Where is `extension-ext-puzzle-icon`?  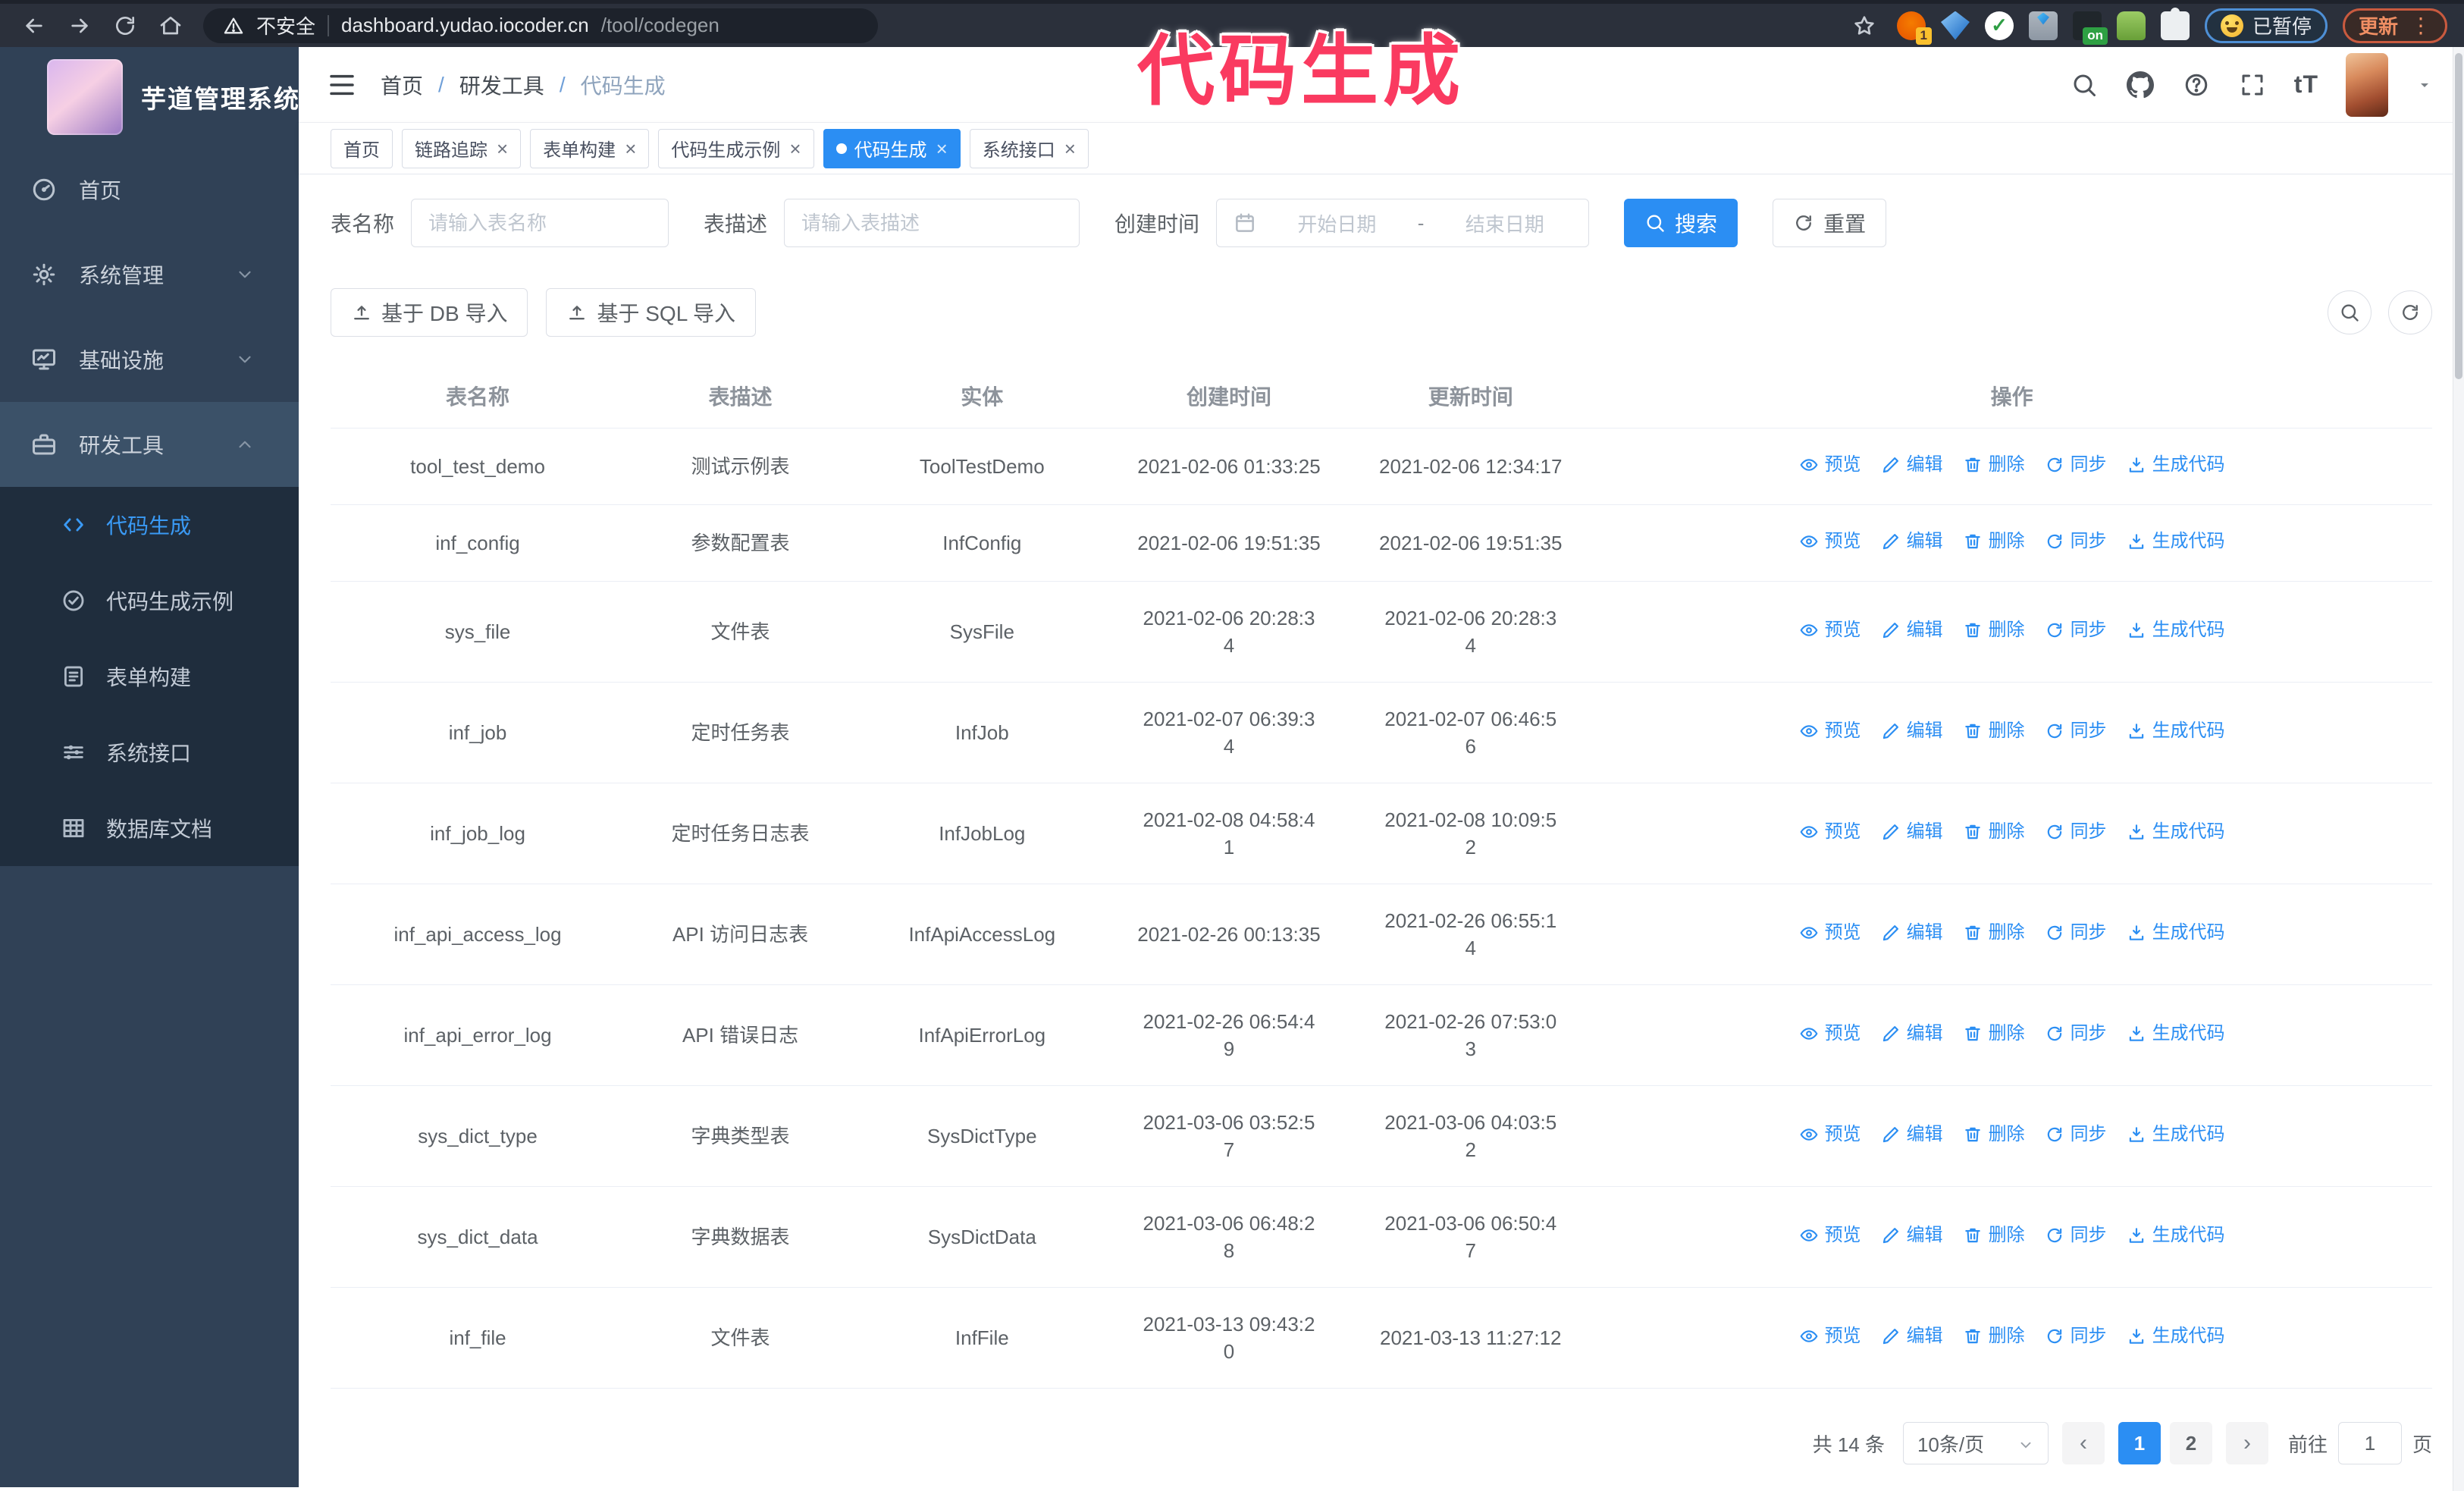
extension-ext-puzzle-icon is located at coordinates (2175, 25).